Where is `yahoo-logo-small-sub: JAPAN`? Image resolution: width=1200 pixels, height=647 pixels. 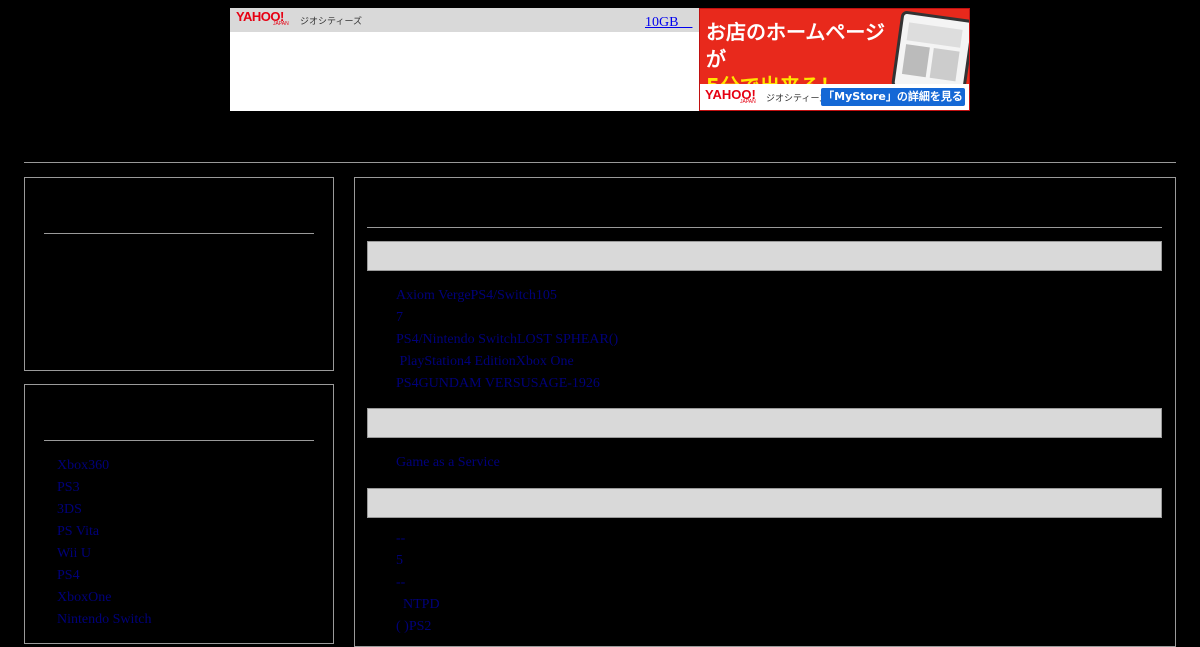
yahoo-logo-small-sub: JAPAN is located at coordinates (748, 102).